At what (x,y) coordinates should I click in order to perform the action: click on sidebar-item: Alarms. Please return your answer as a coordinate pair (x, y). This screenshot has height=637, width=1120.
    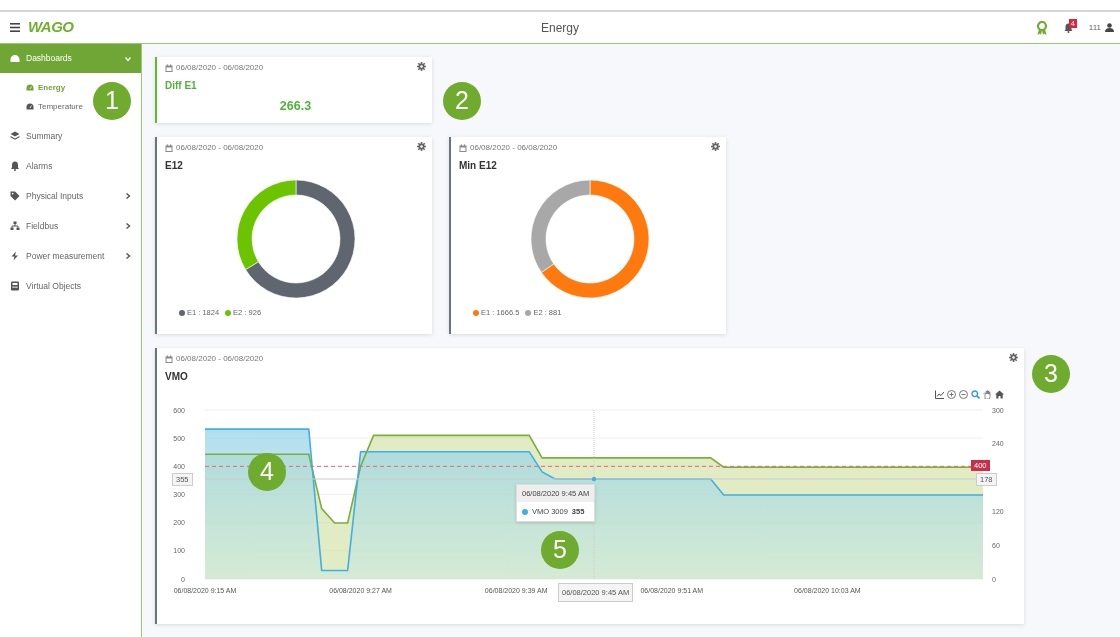
    Looking at the image, I should click on (70, 166).